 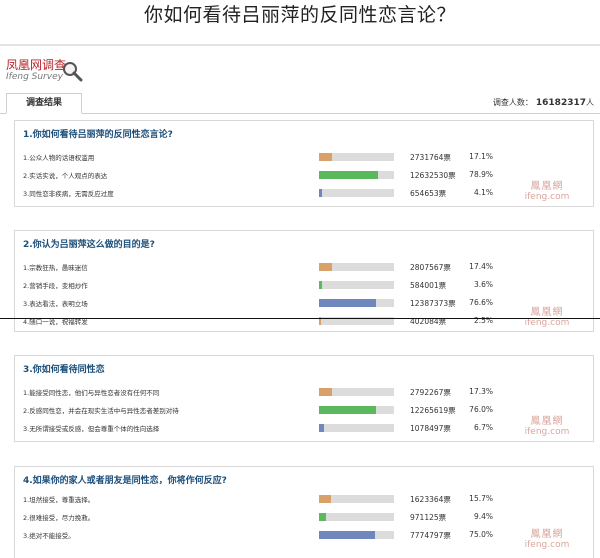 What do you see at coordinates (91, 429) in the screenshot?
I see `option-label: 3.无所谓接受或反感，但会尊重个体的性向选择` at bounding box center [91, 429].